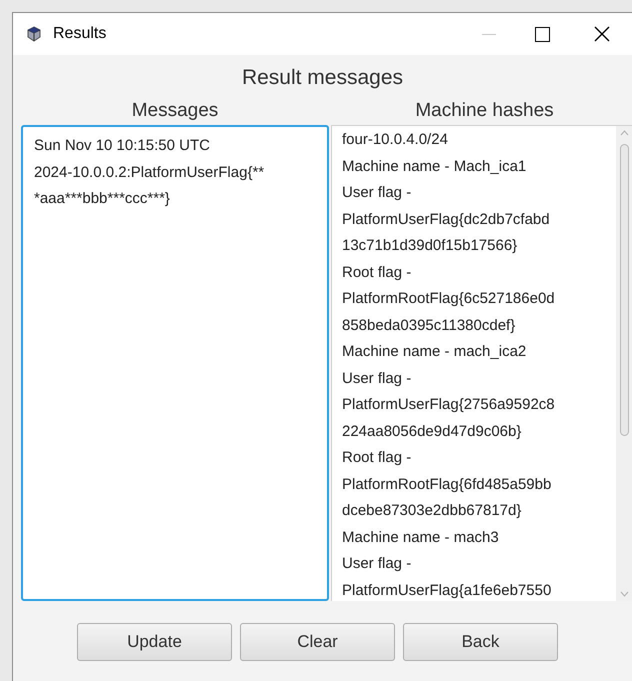  What do you see at coordinates (624, 133) in the screenshot?
I see `scroll-up-icon` at bounding box center [624, 133].